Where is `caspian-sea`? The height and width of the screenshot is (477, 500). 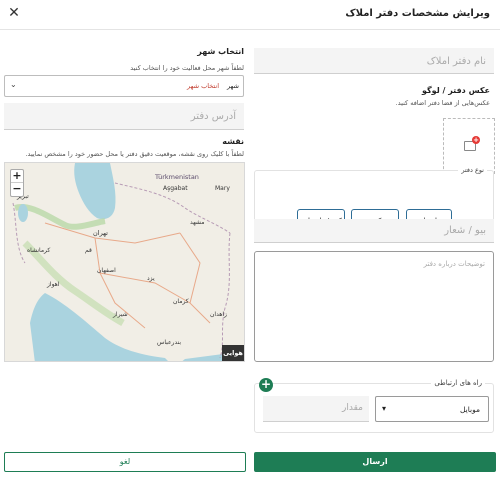
caspian-sea is located at coordinates (95, 191).